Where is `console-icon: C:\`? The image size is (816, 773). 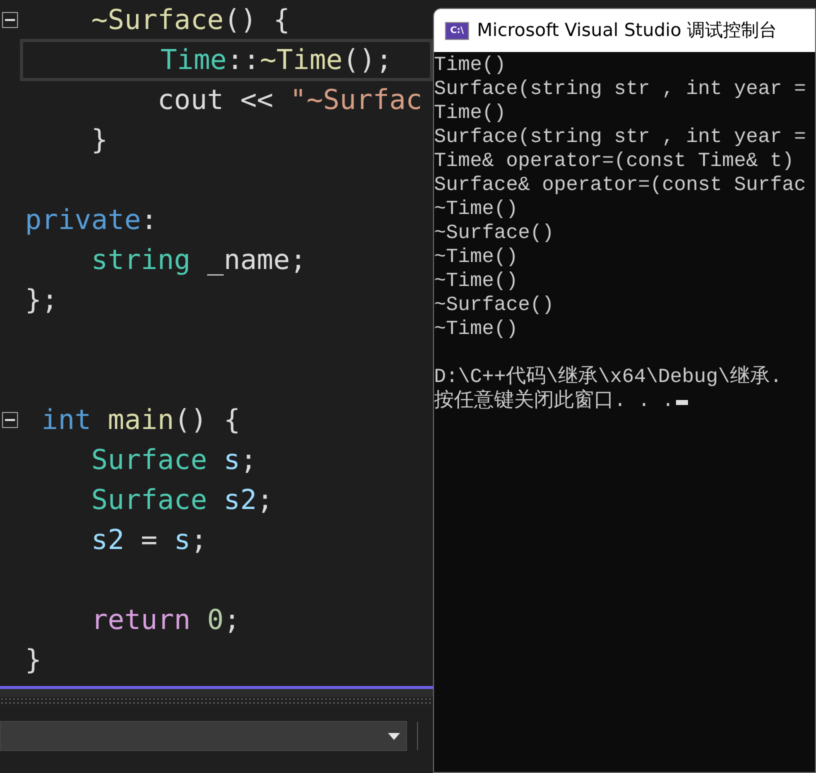
console-icon: C:\ is located at coordinates (457, 31).